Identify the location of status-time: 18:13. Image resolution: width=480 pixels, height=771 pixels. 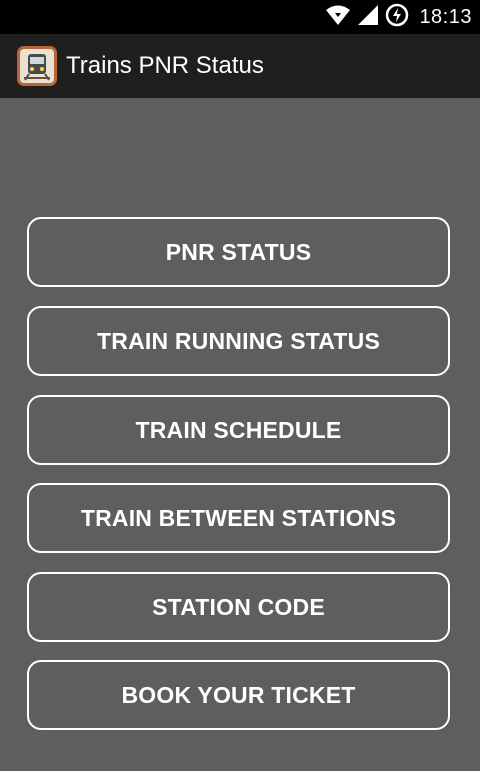
(445, 16).